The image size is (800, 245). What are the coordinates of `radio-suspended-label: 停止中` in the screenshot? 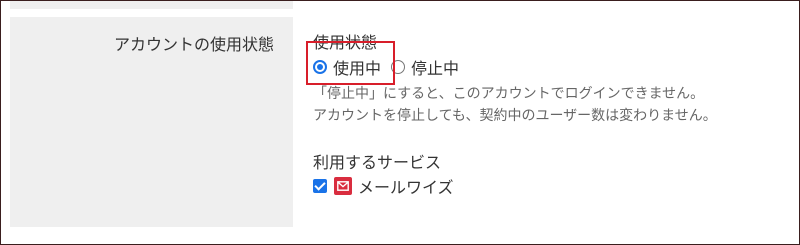 It's located at (435, 68).